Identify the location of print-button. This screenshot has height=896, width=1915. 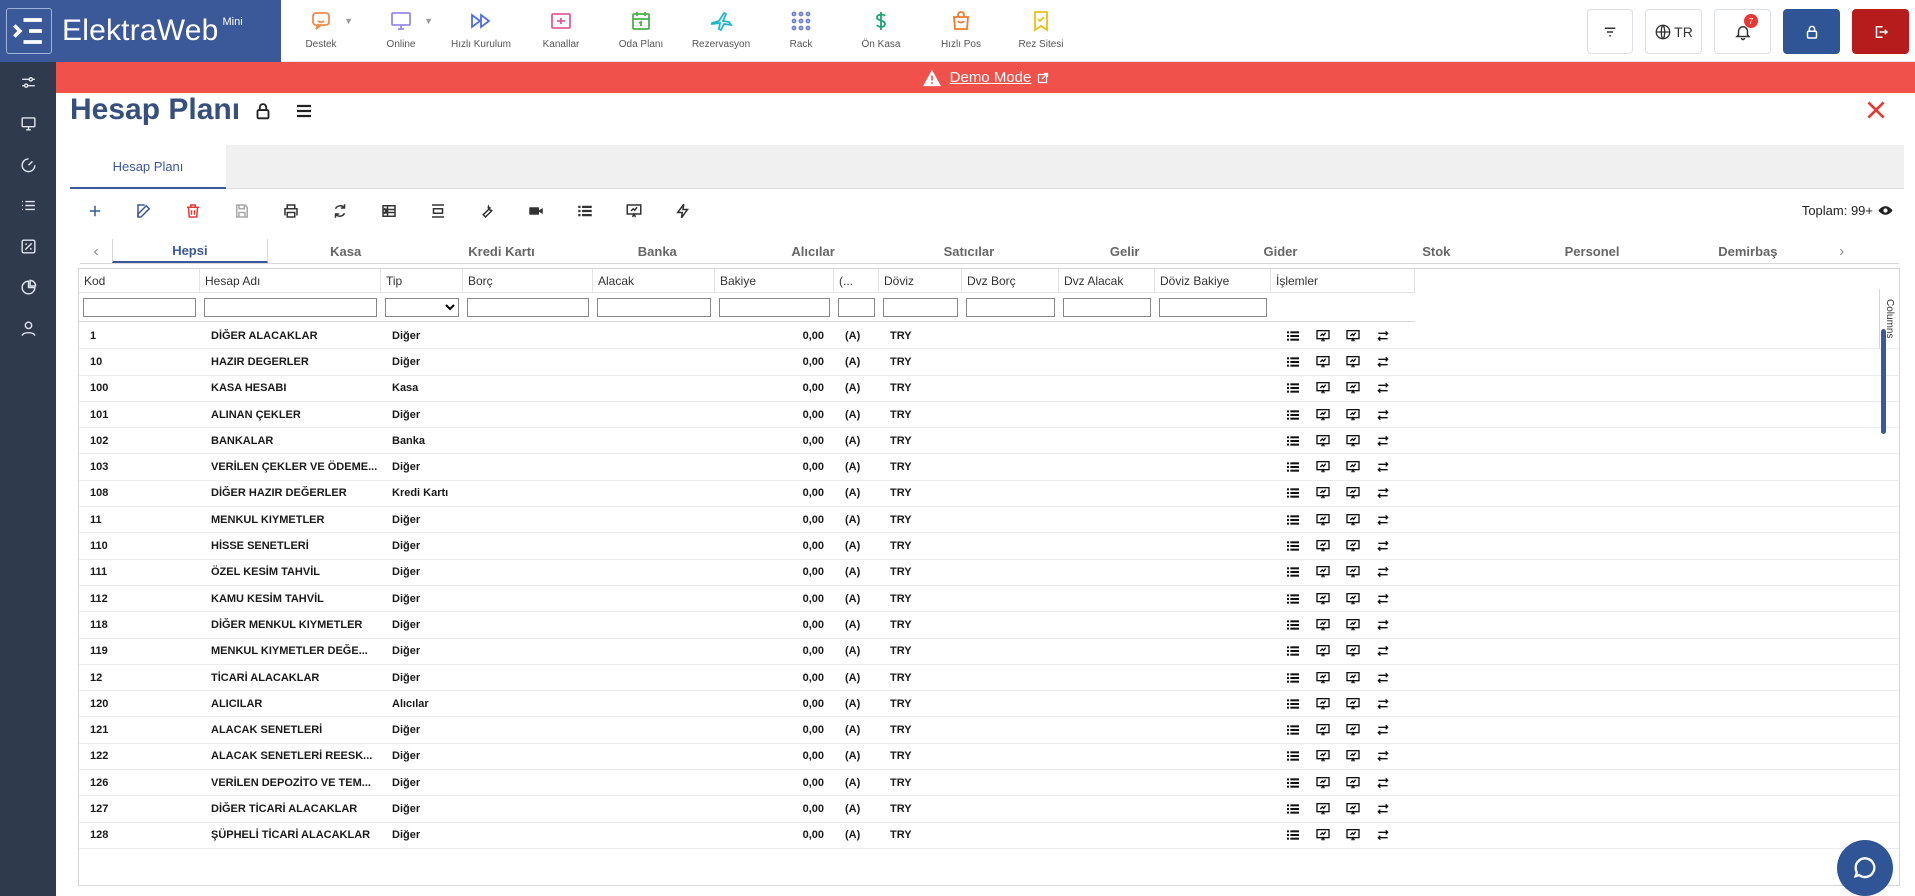
(290, 211).